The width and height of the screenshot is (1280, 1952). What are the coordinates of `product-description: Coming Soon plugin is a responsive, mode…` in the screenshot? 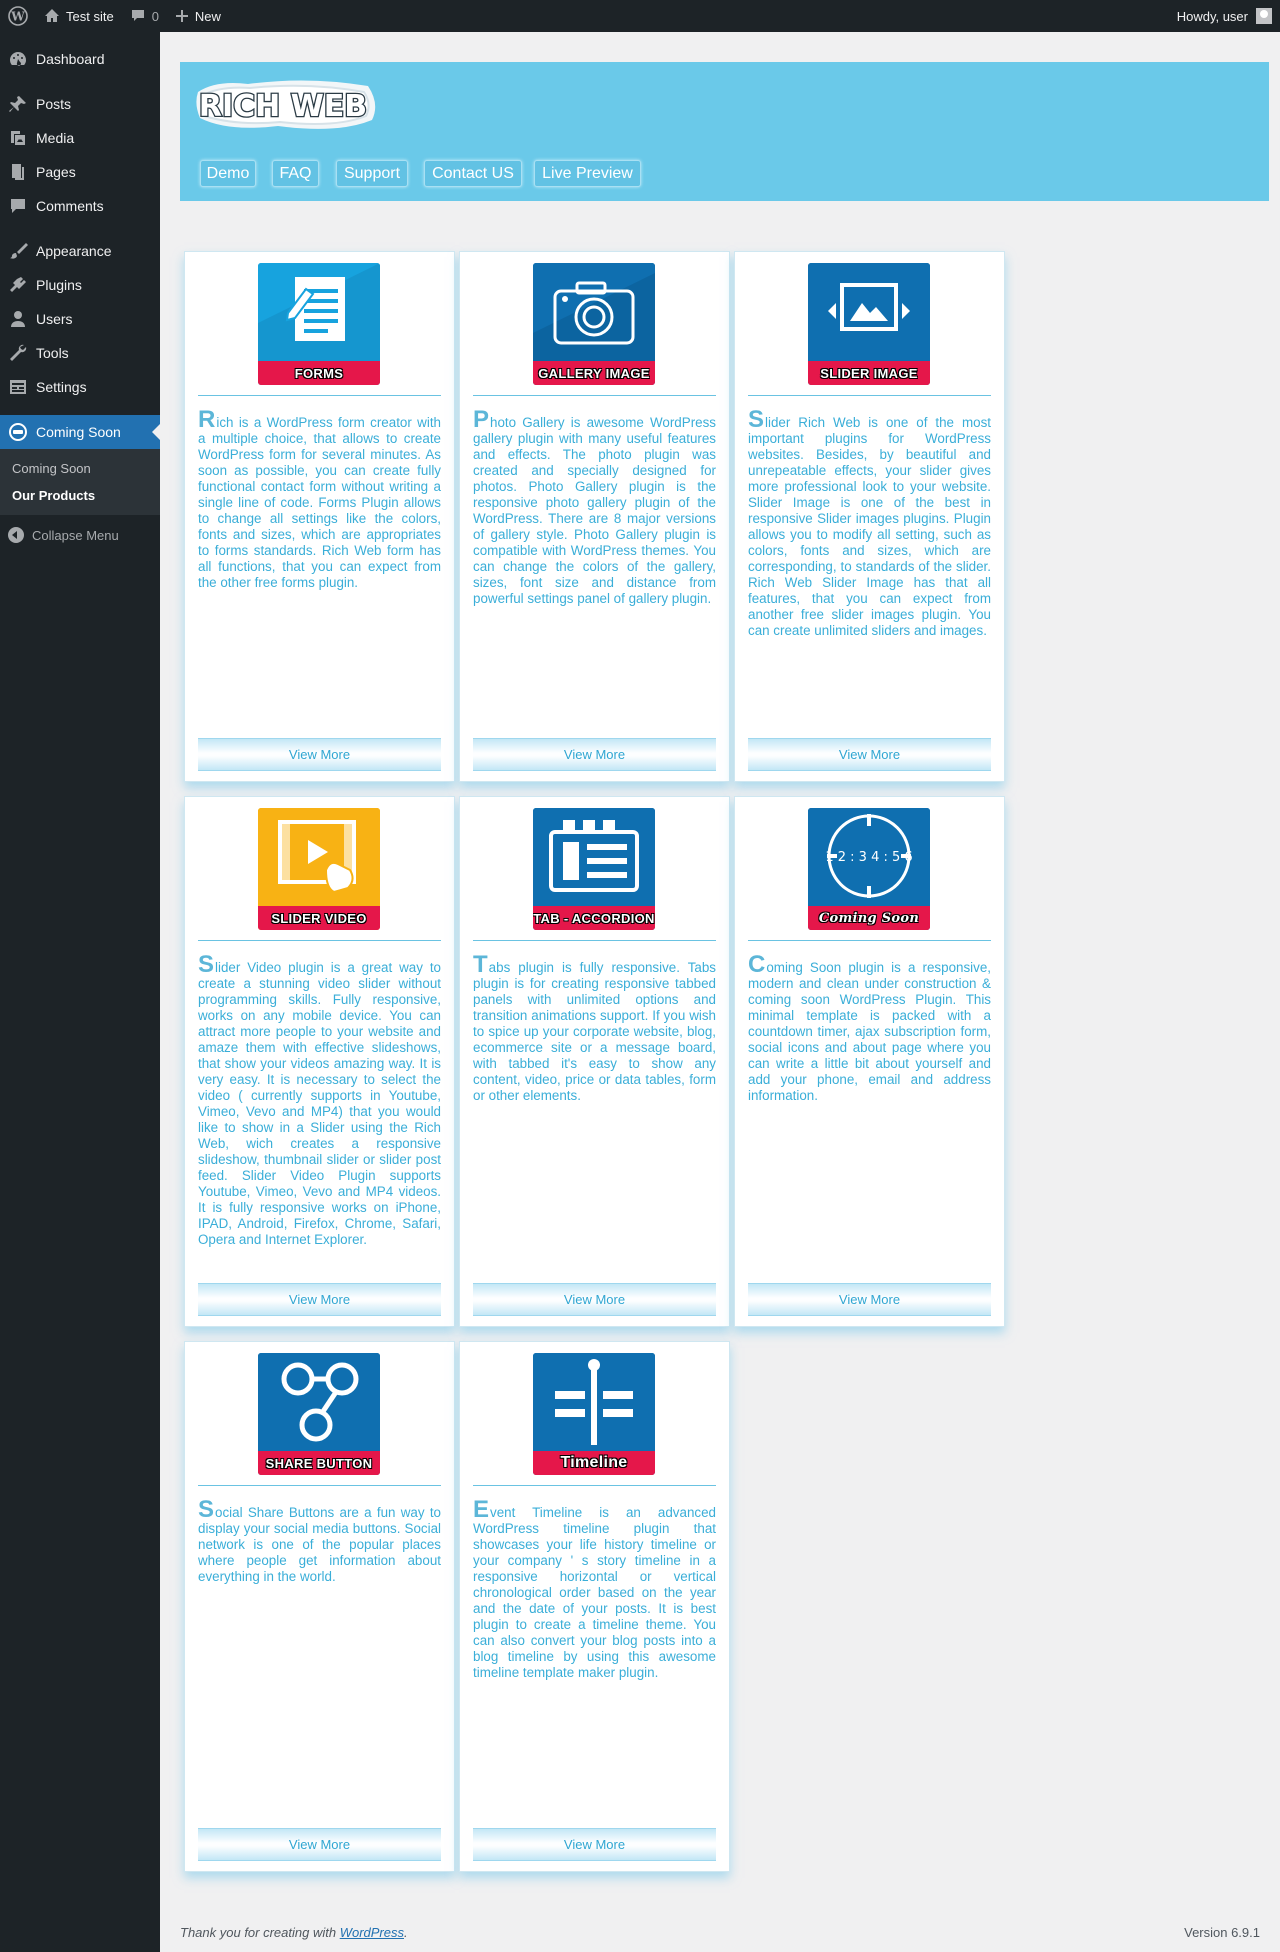 It's located at (869, 1028).